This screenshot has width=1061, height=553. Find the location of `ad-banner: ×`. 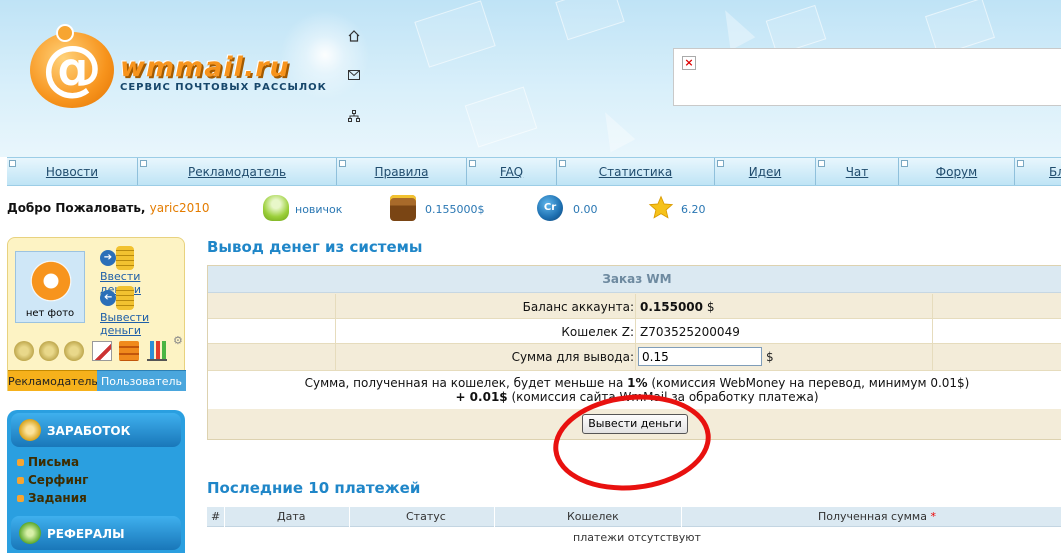

ad-banner: × is located at coordinates (867, 77).